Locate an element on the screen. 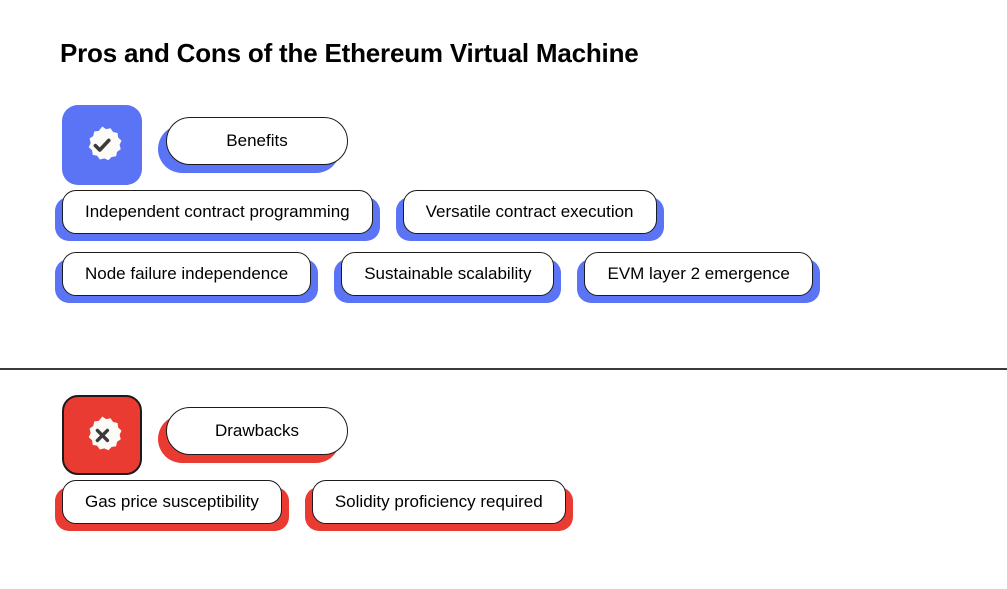  benefits-badge is located at coordinates (102, 145).